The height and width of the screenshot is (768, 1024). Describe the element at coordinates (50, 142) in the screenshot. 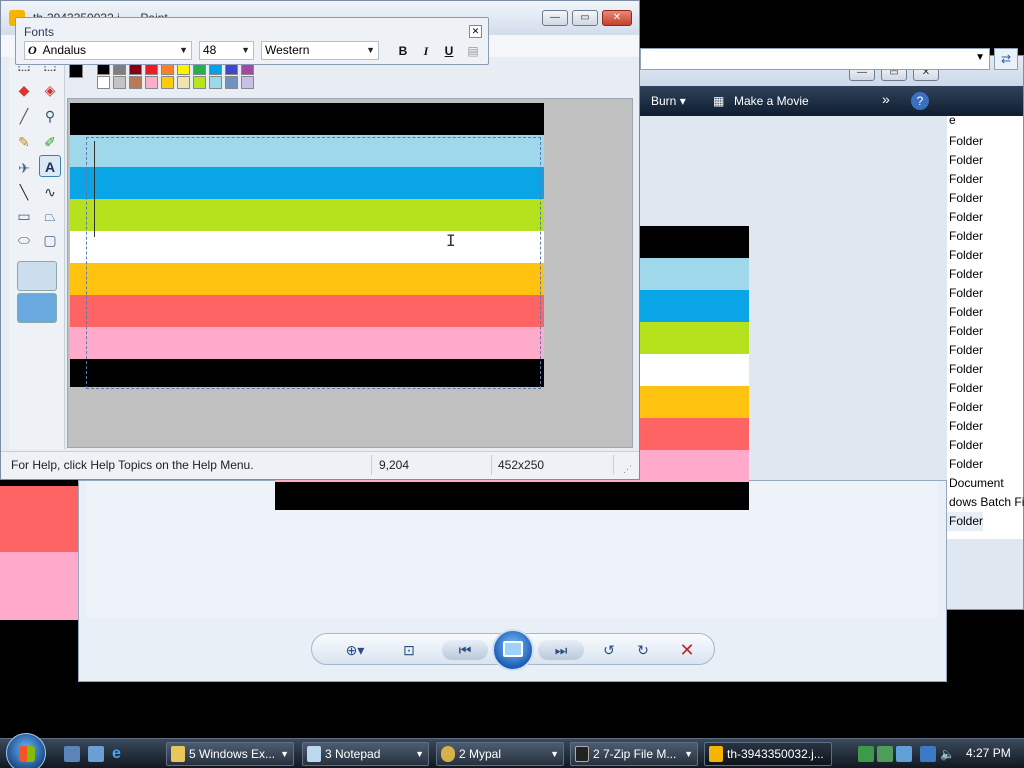

I see `brush-icon: ✐` at that location.